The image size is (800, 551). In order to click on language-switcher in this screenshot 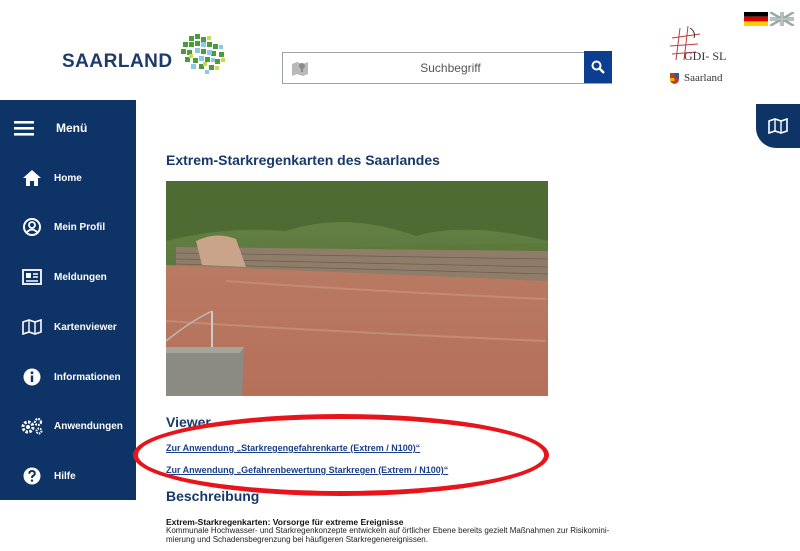, I will do `click(769, 19)`.